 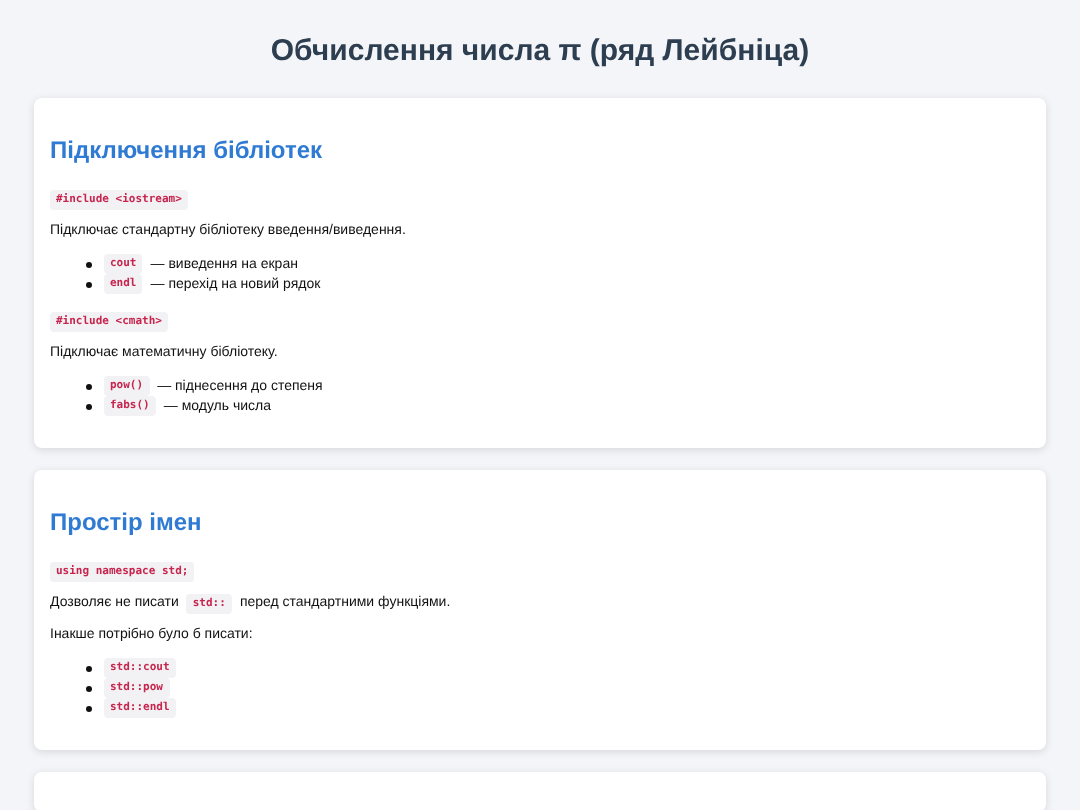 What do you see at coordinates (187, 150) in the screenshot?
I see `section-heading: Підключення бібліотек` at bounding box center [187, 150].